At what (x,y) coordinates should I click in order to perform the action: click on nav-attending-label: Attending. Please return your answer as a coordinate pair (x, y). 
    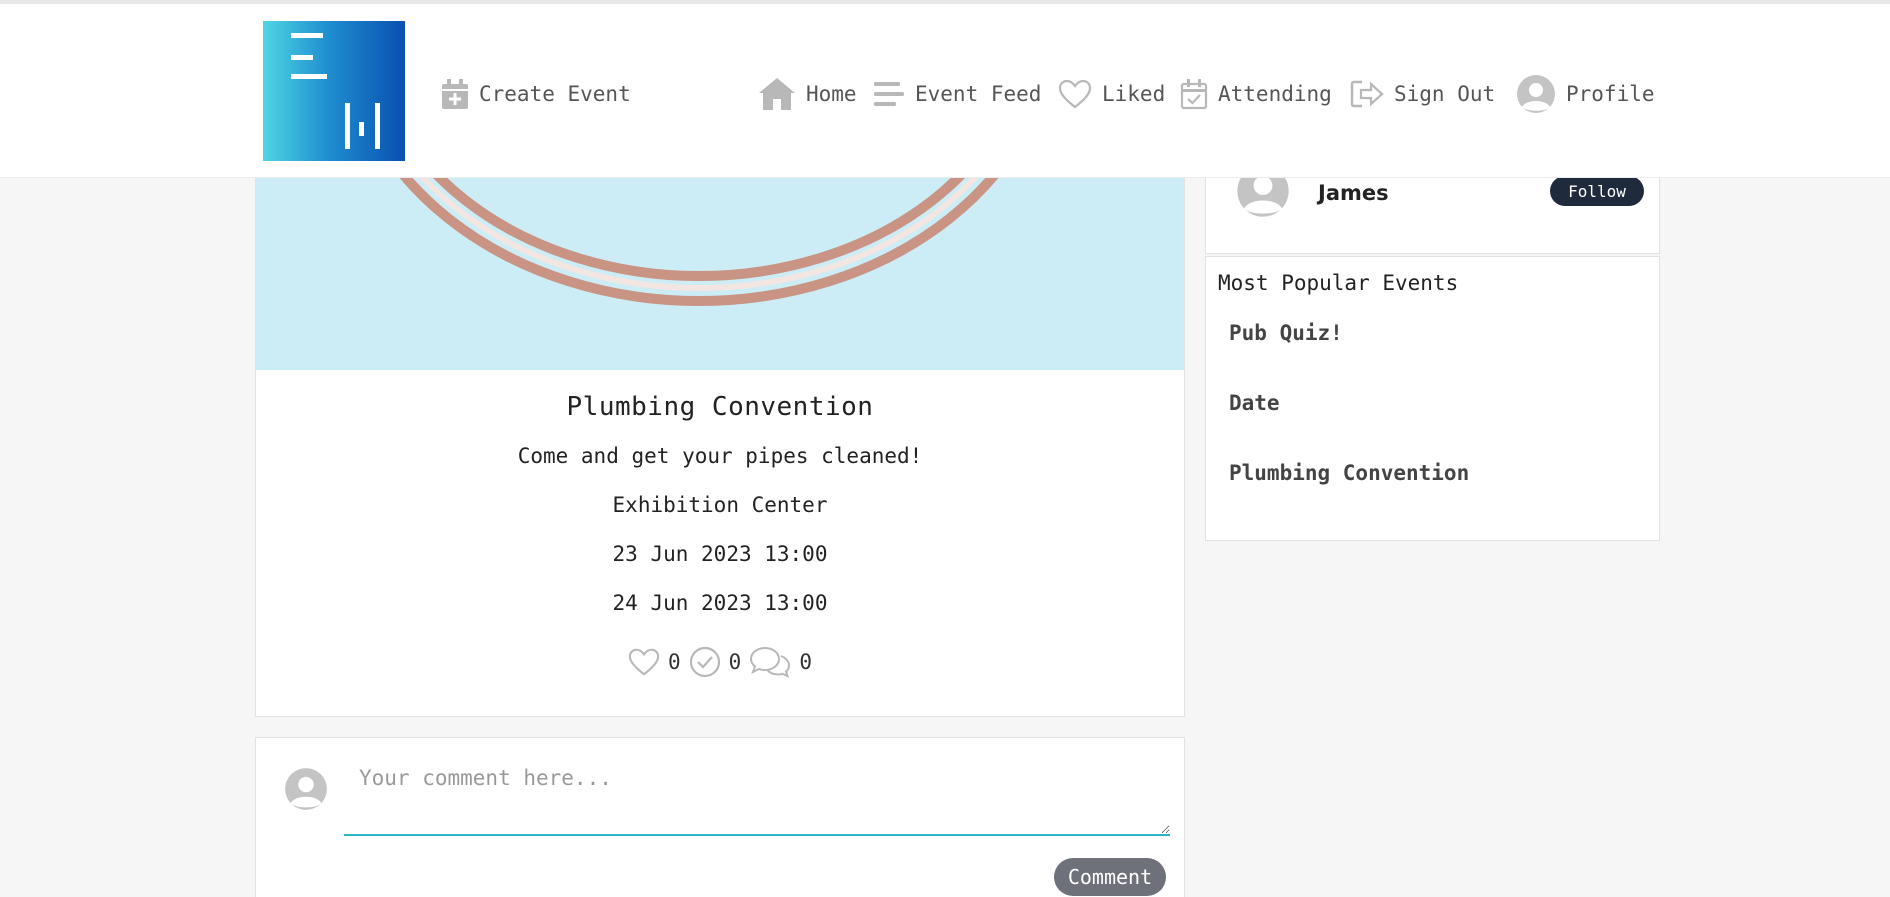
    Looking at the image, I should click on (1275, 94).